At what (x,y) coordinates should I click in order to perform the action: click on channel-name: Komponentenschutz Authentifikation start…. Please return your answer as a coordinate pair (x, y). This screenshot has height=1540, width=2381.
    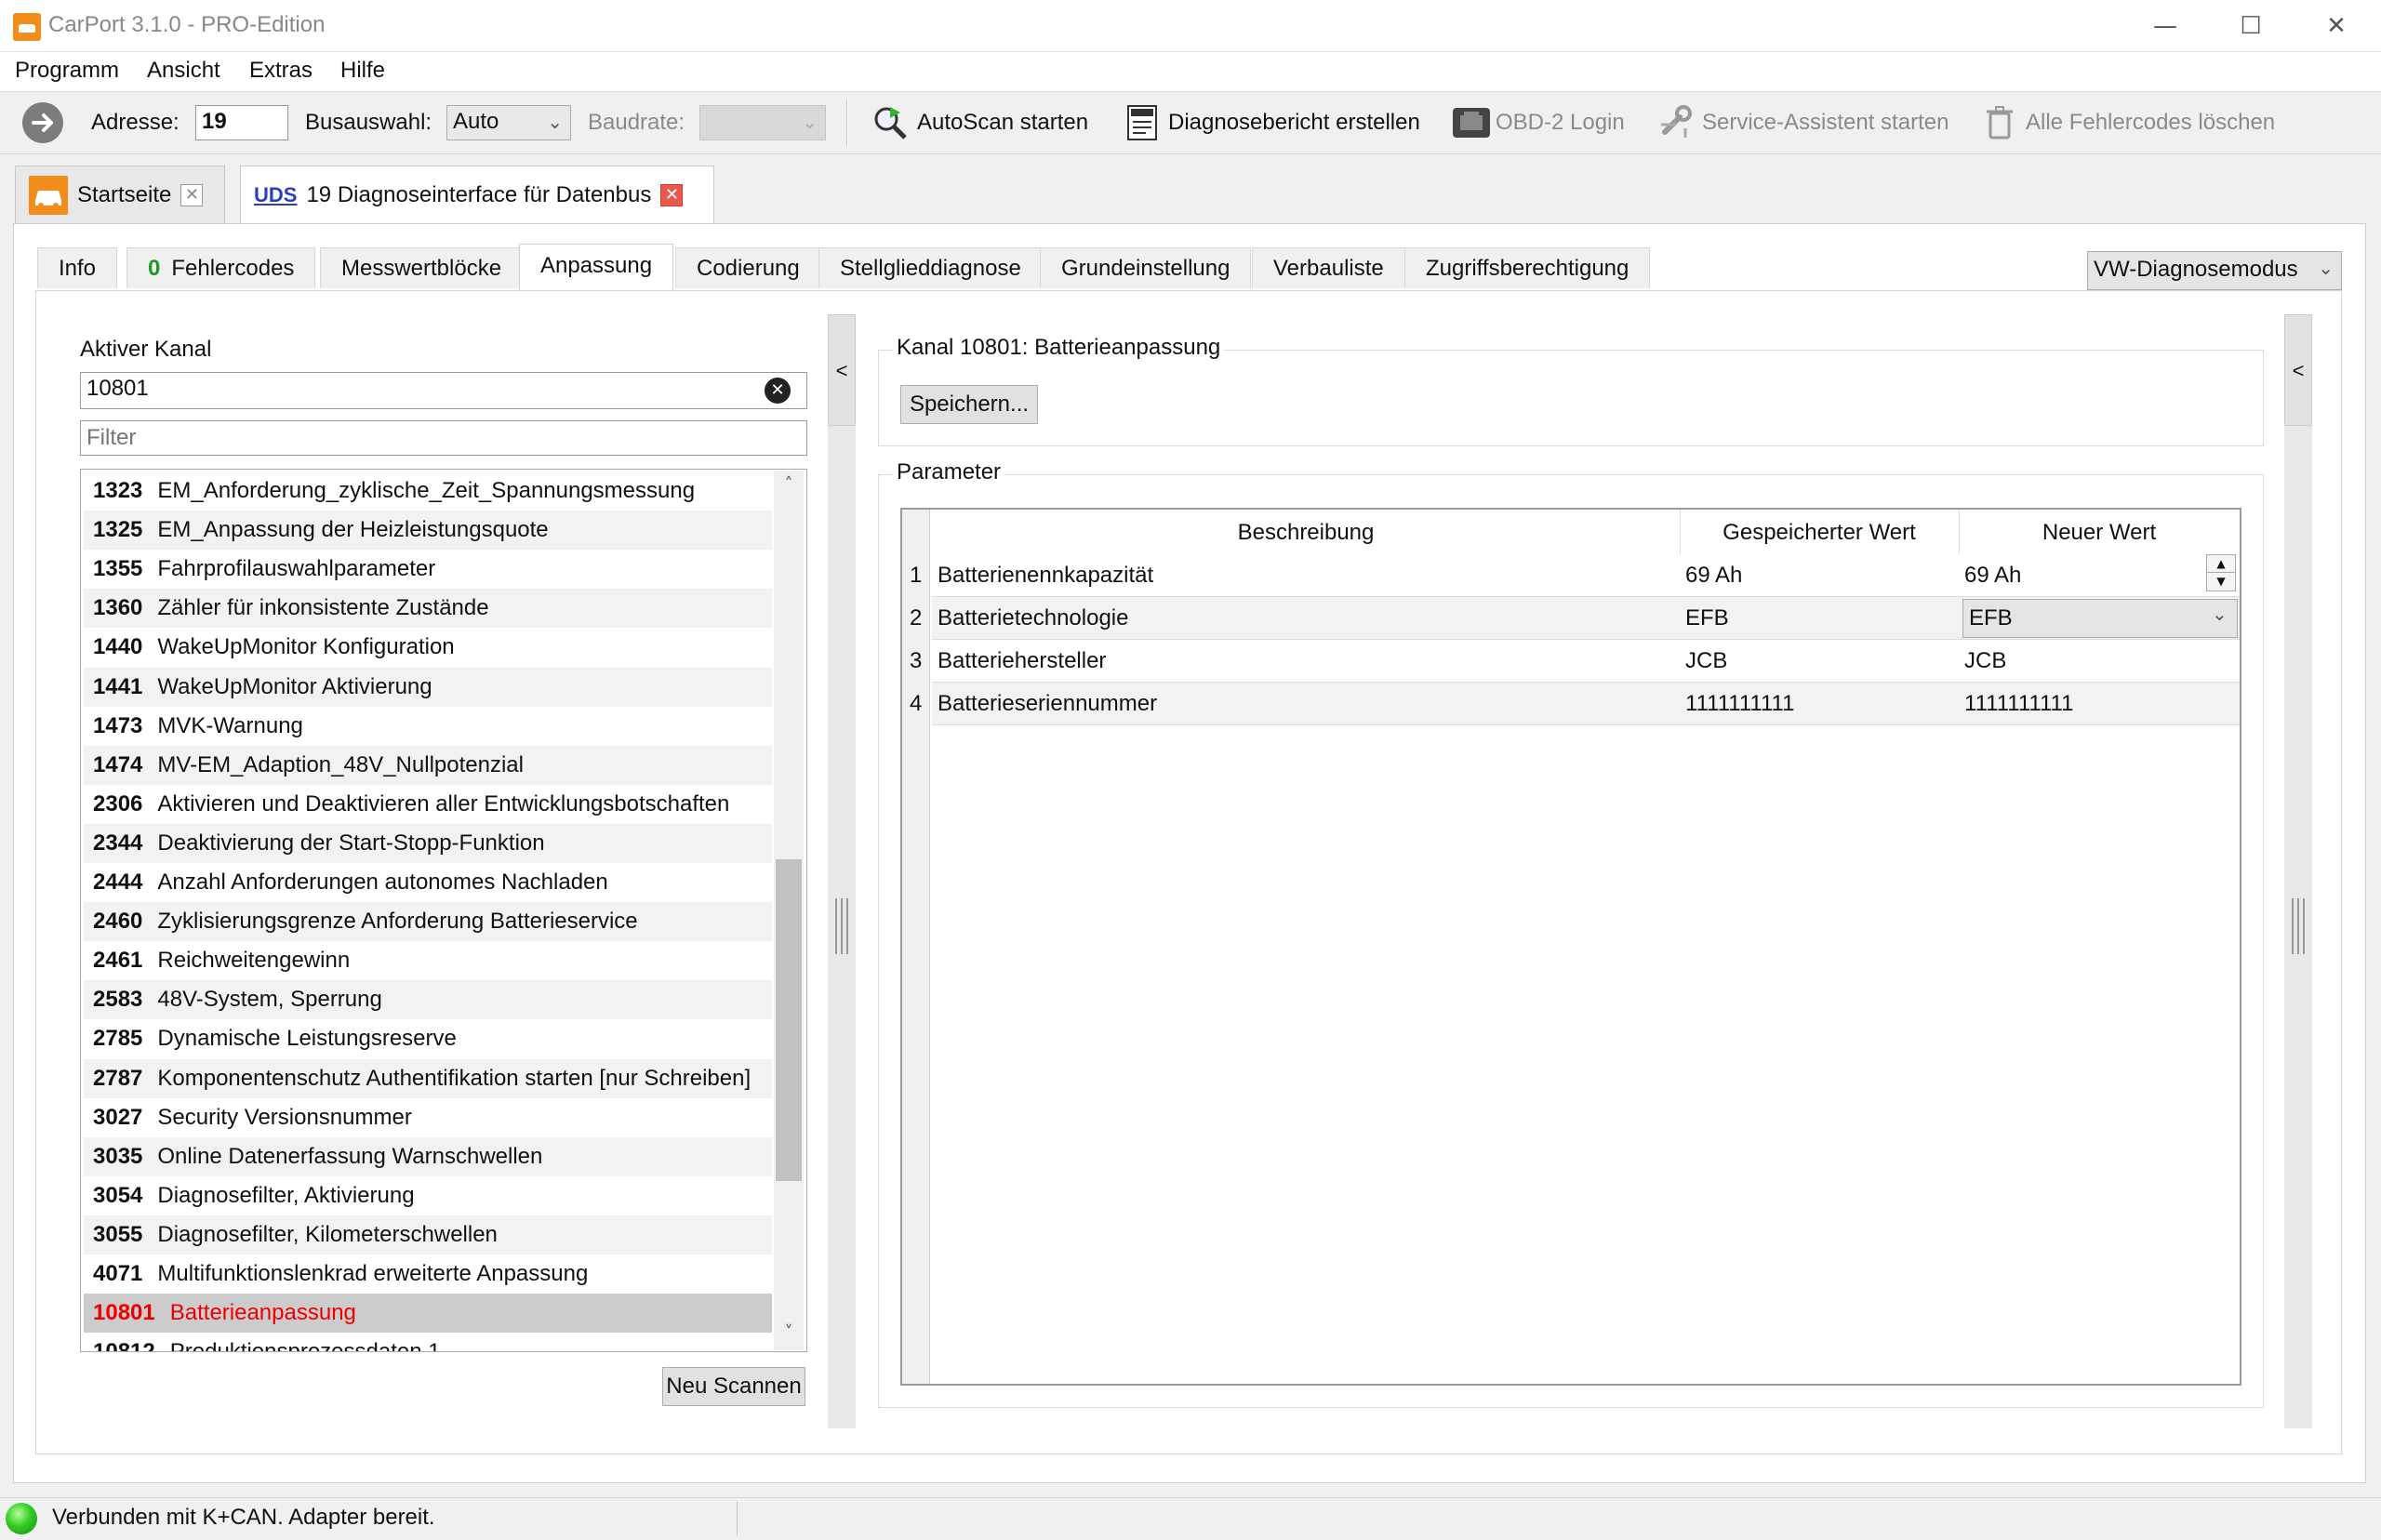
    Looking at the image, I should click on (454, 1078).